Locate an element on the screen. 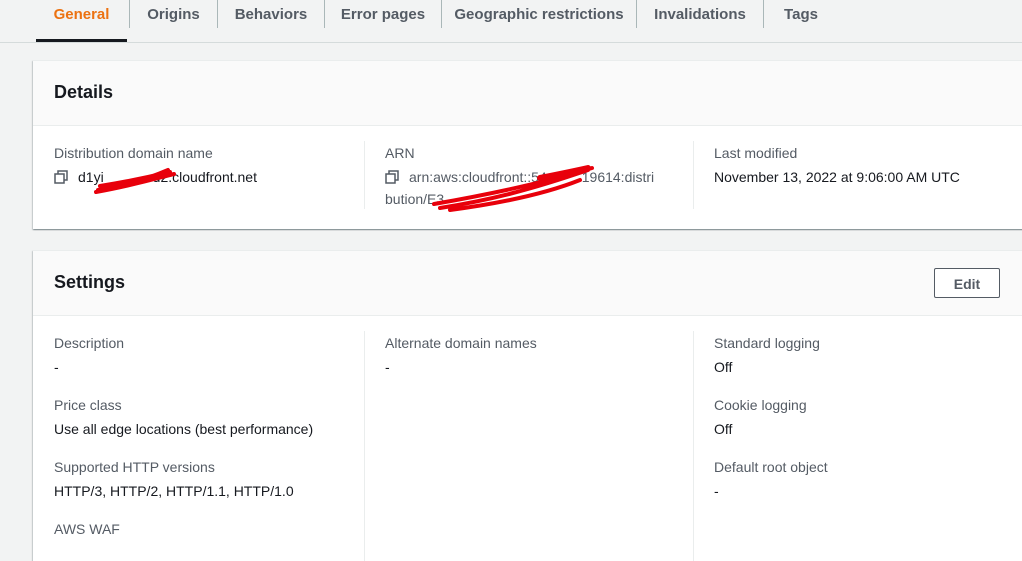 The image size is (1022, 561). tab-invalidations: Invalidations is located at coordinates (700, 15).